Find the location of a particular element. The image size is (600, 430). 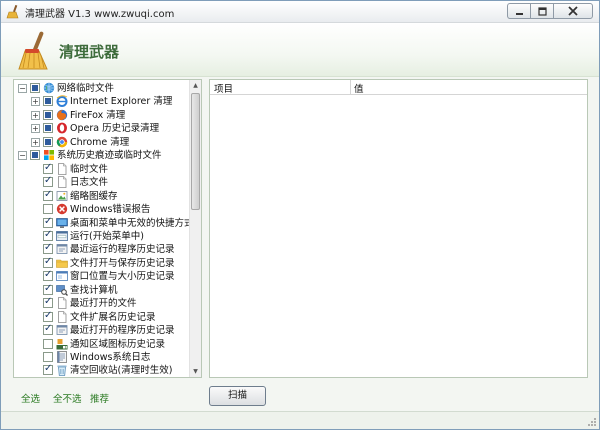

tree-item: Windows错误报告 is located at coordinates (101, 209).